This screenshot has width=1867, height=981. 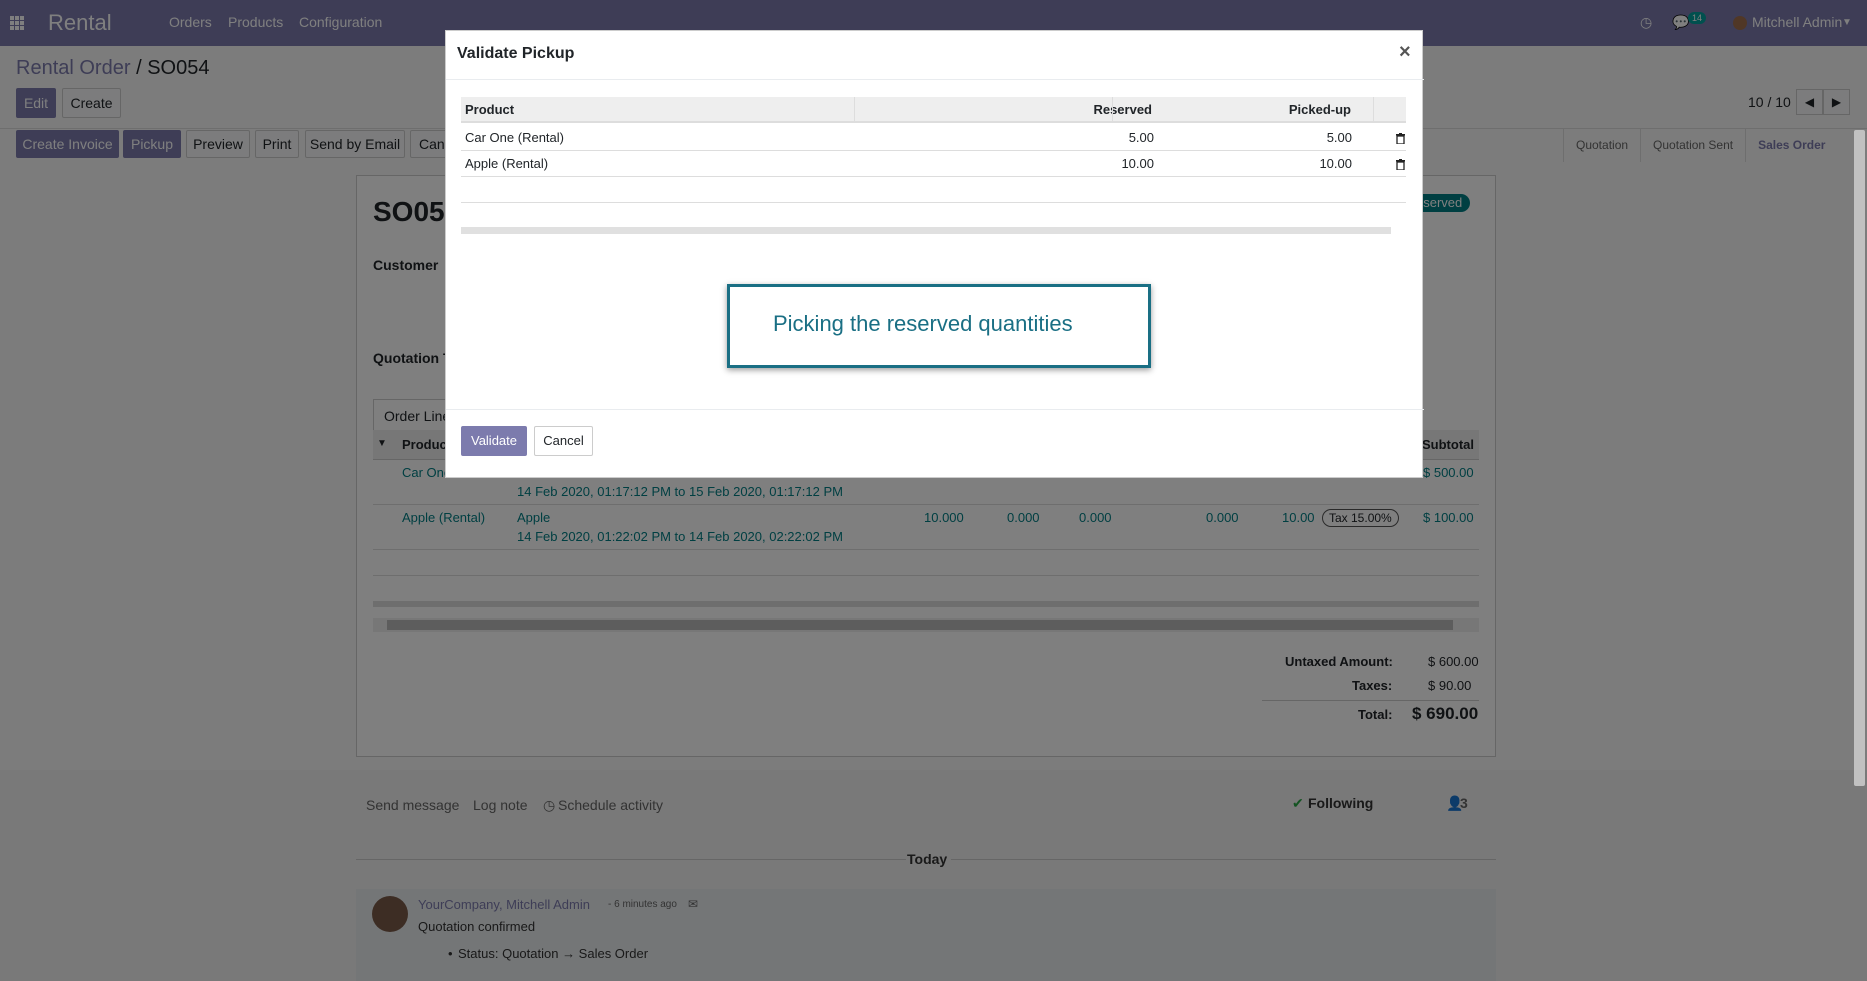 What do you see at coordinates (935, 79) in the screenshot?
I see `dialog-header-divider` at bounding box center [935, 79].